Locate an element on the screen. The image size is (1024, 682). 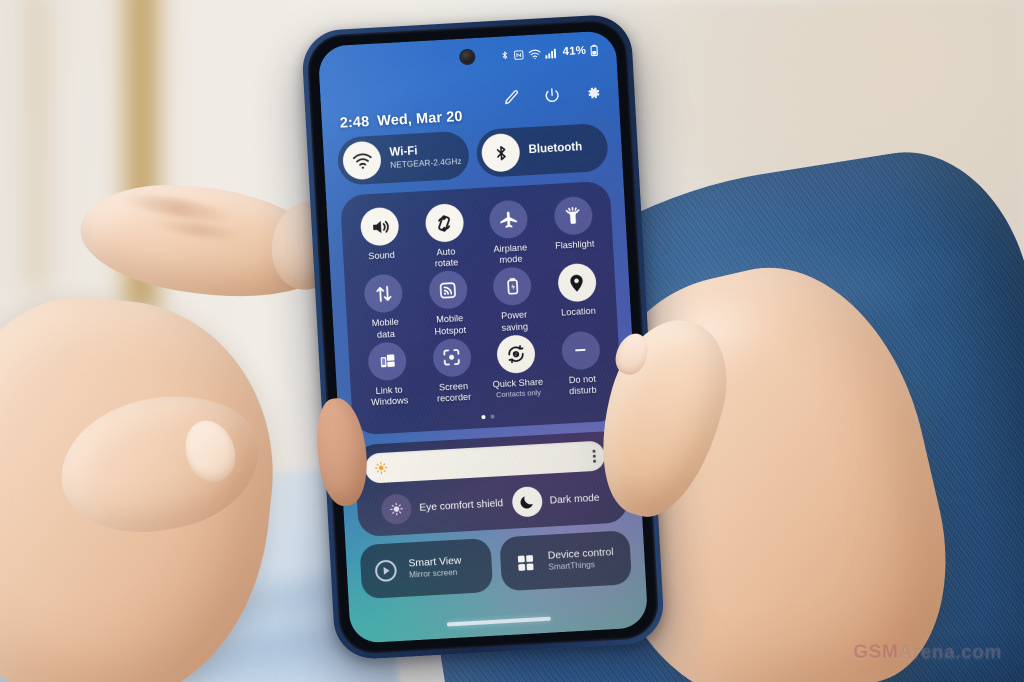
nfc-icon is located at coordinates (519, 55).